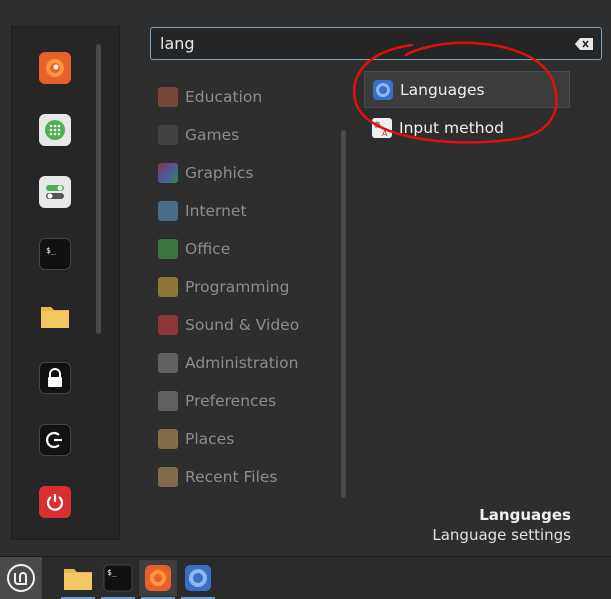 The width and height of the screenshot is (611, 599). What do you see at coordinates (168, 401) in the screenshot?
I see `preferences-icon` at bounding box center [168, 401].